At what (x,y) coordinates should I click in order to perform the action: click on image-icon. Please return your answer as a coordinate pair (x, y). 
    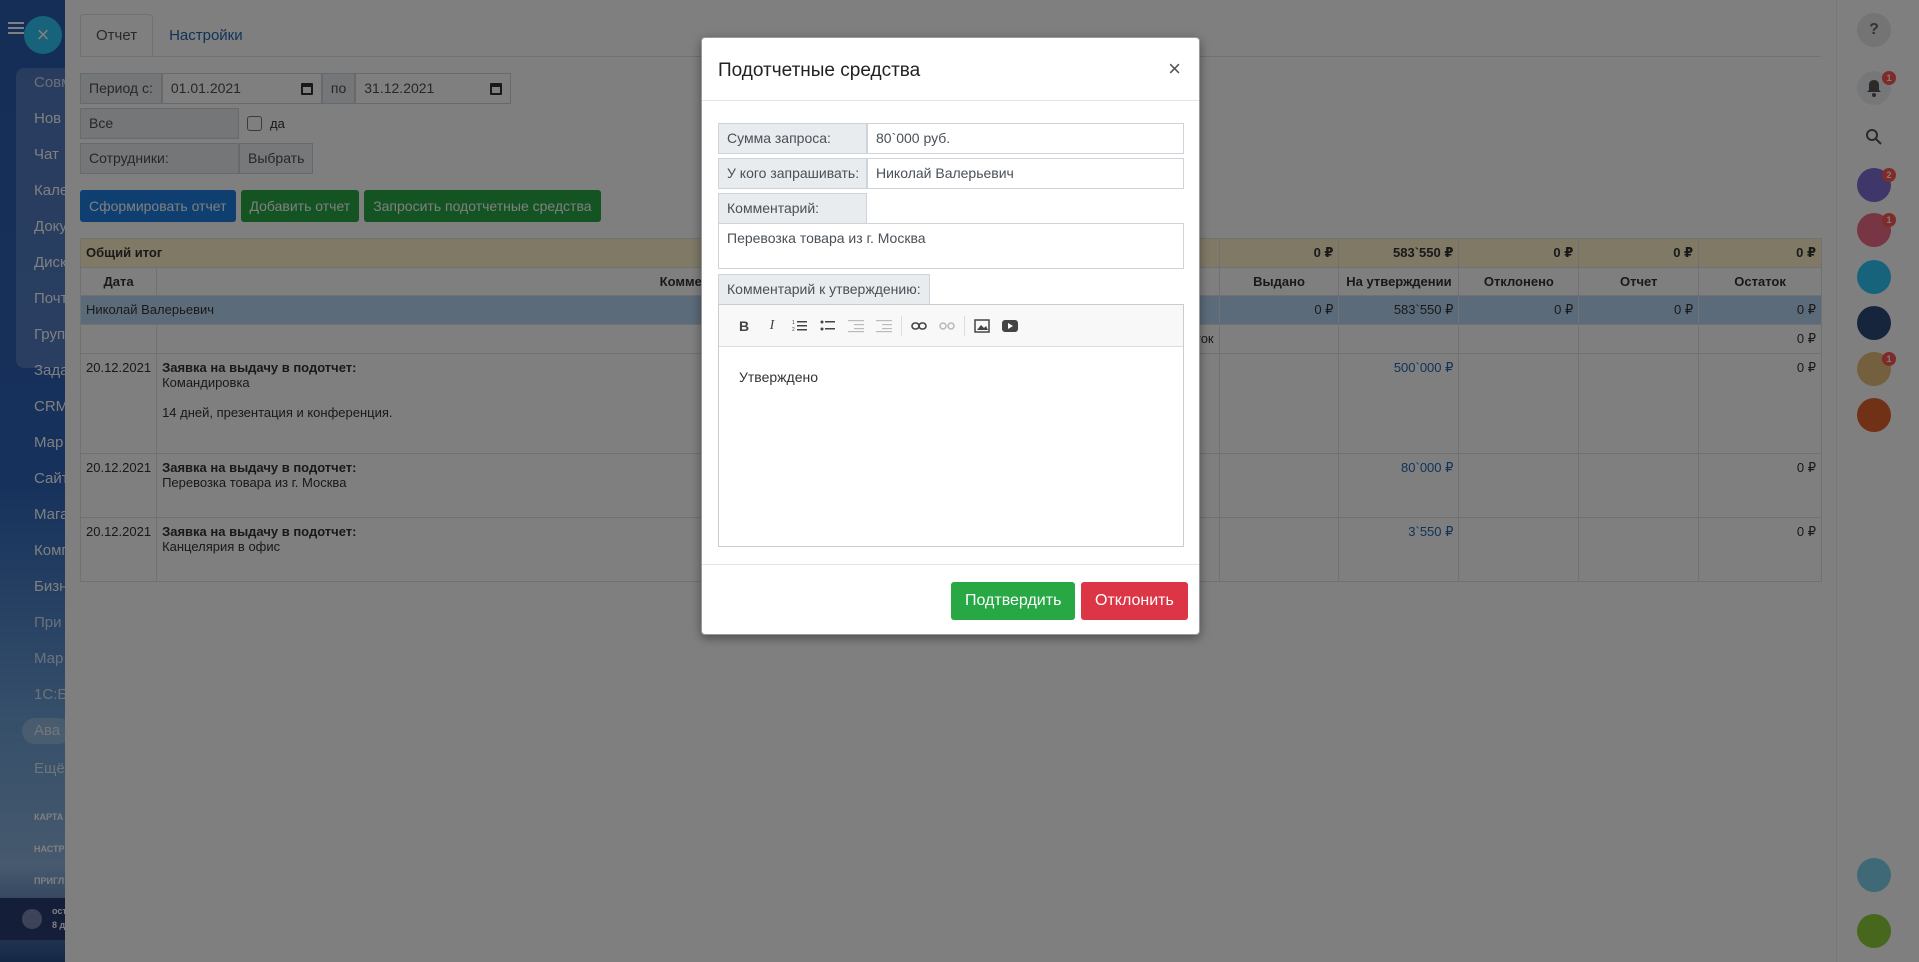
    Looking at the image, I should click on (982, 326).